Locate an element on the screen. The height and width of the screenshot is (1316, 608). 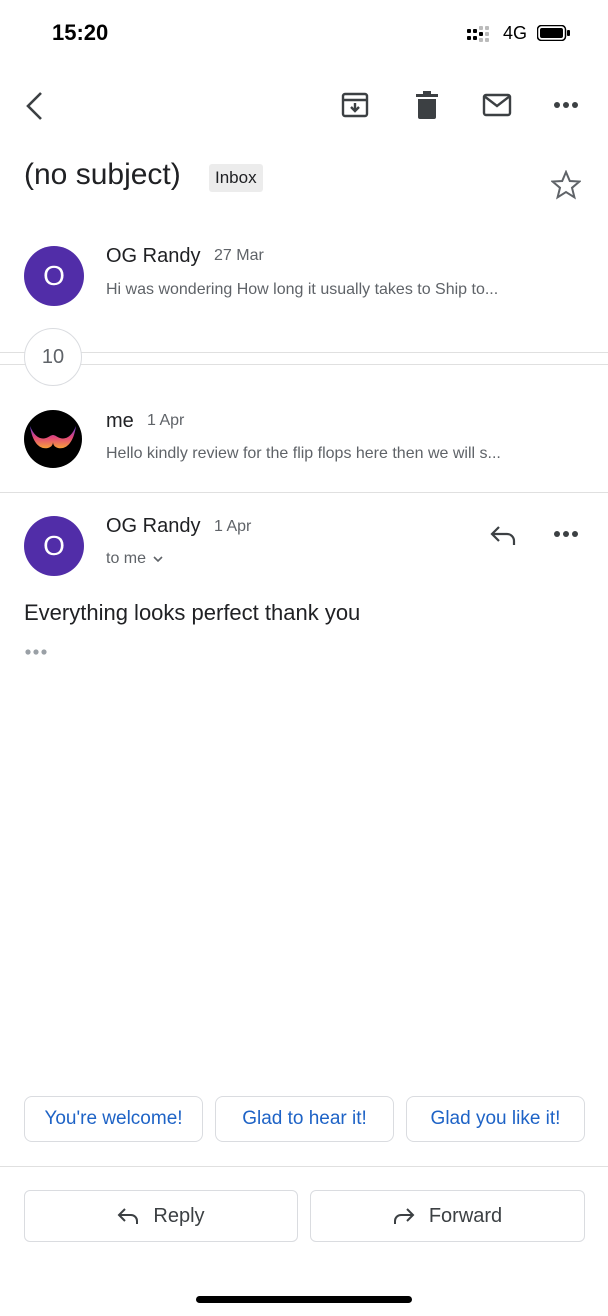
avatar is located at coordinates (53, 439).